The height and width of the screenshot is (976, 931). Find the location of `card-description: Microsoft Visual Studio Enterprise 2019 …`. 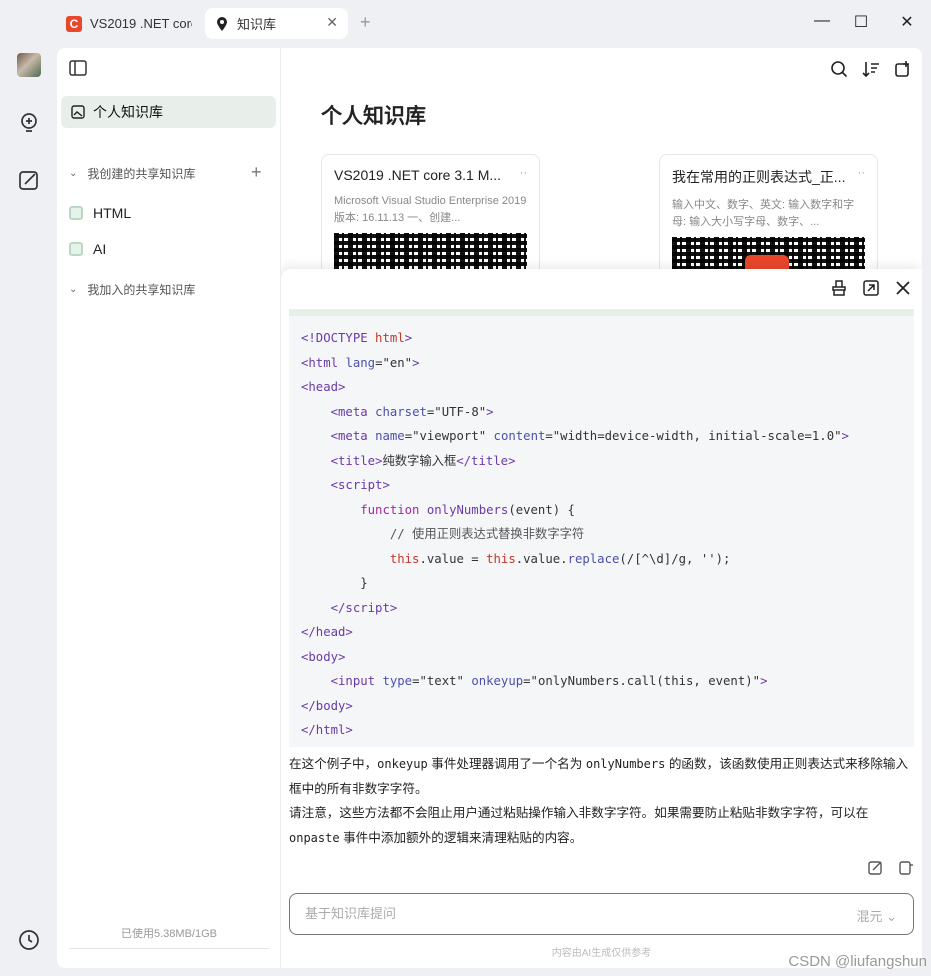

card-description: Microsoft Visual Studio Enterprise 2019 … is located at coordinates (430, 209).